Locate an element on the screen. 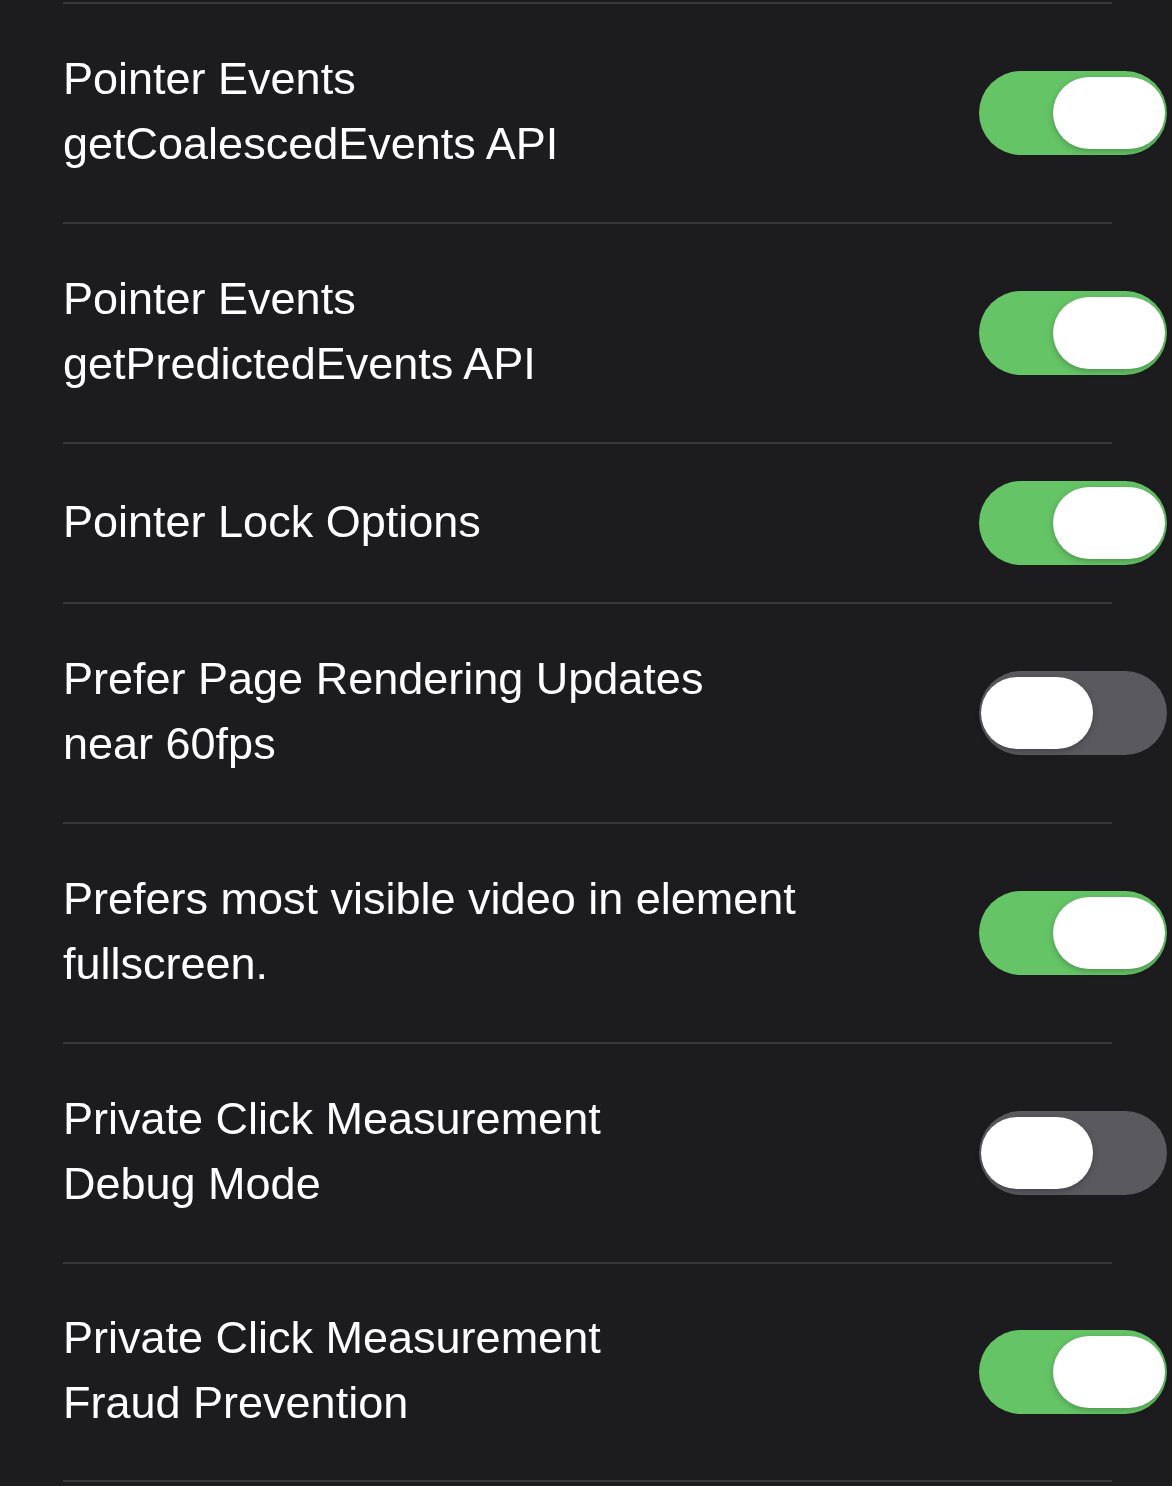 The image size is (1172, 1486). setting-label: Prefers most visible video in element fullscreen. is located at coordinates (429, 931).